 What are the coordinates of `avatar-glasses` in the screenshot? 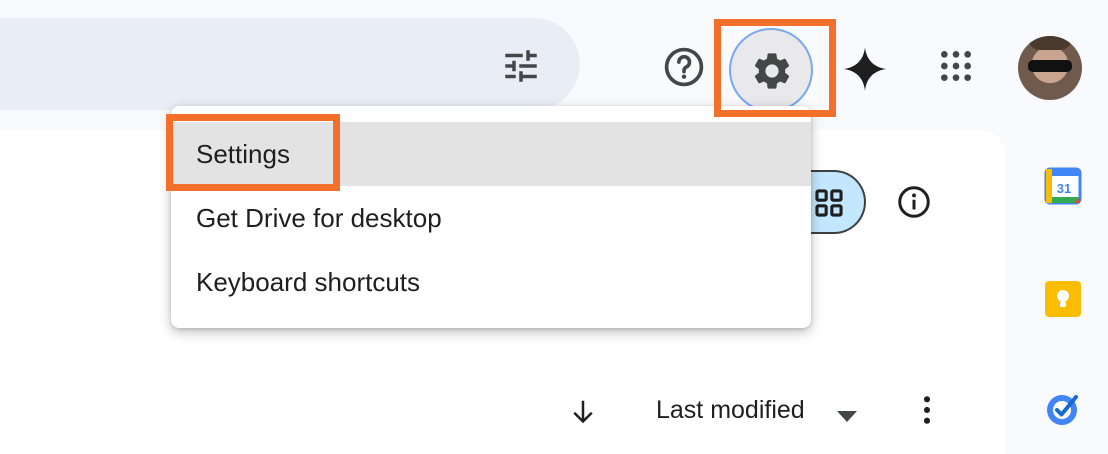 It's located at (1050, 66).